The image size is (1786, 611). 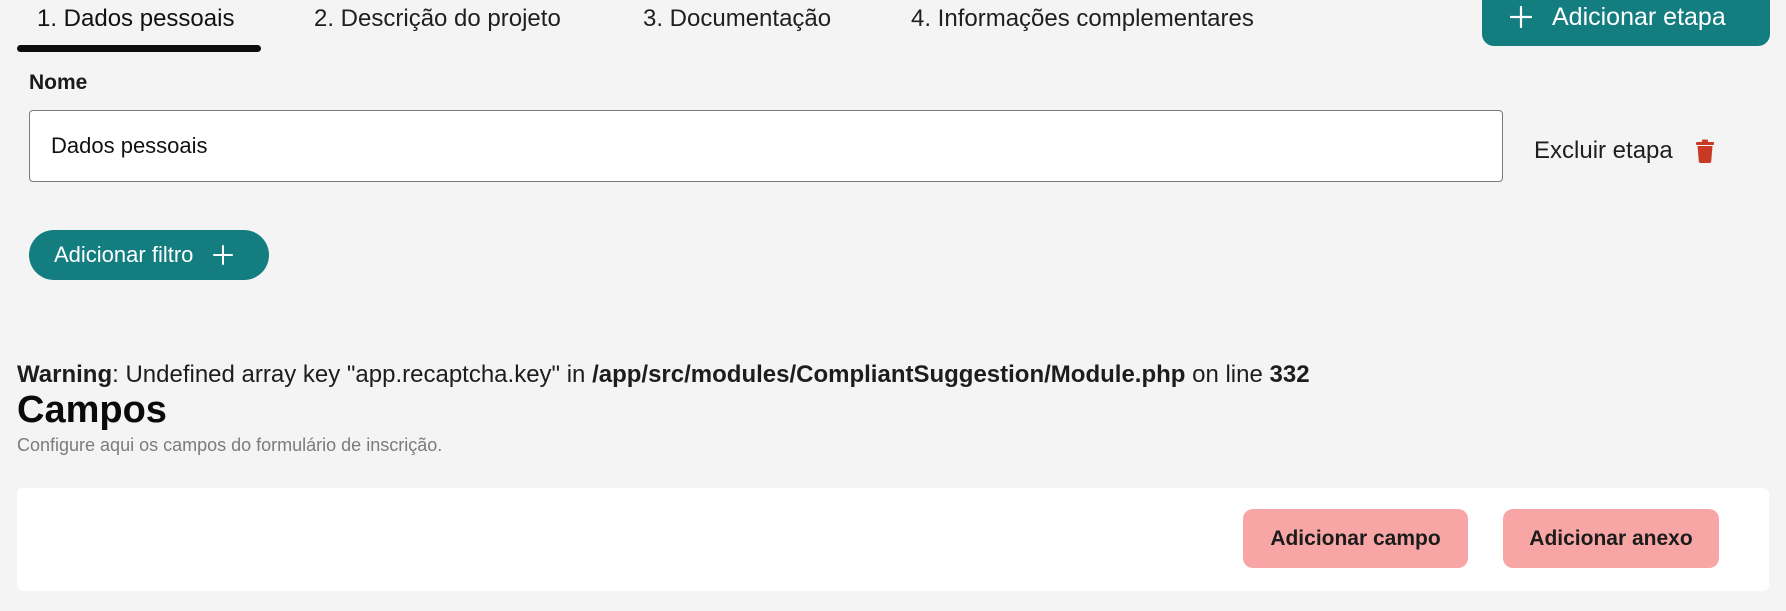 What do you see at coordinates (139, 48) in the screenshot?
I see `active-tab-indicator` at bounding box center [139, 48].